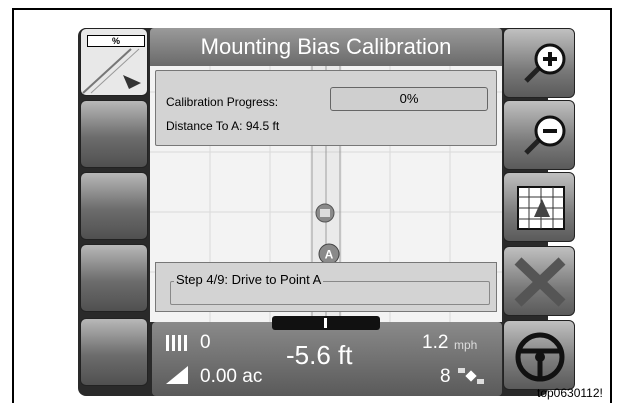  What do you see at coordinates (435, 342) in the screenshot?
I see `speed-value: 1.2` at bounding box center [435, 342].